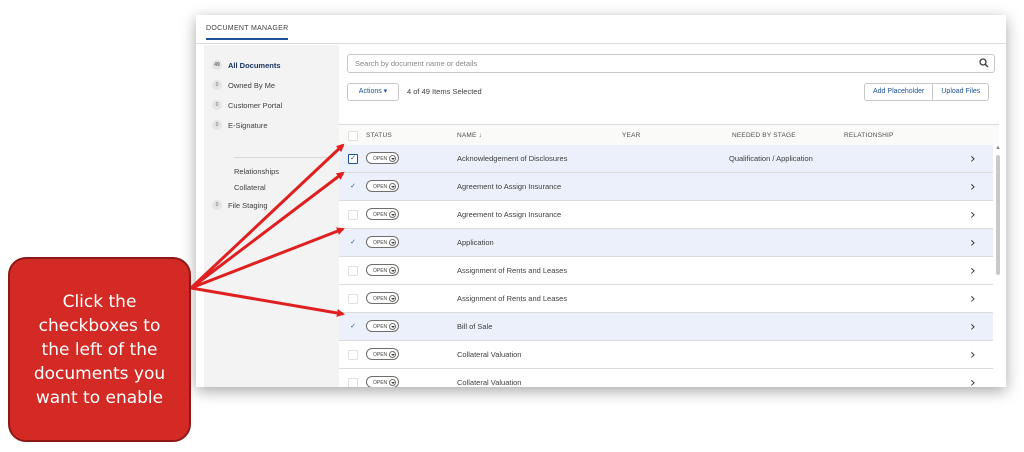 The image size is (1024, 452). Describe the element at coordinates (771, 158) in the screenshot. I see `needed-by-stage: Qualification / Application` at that location.